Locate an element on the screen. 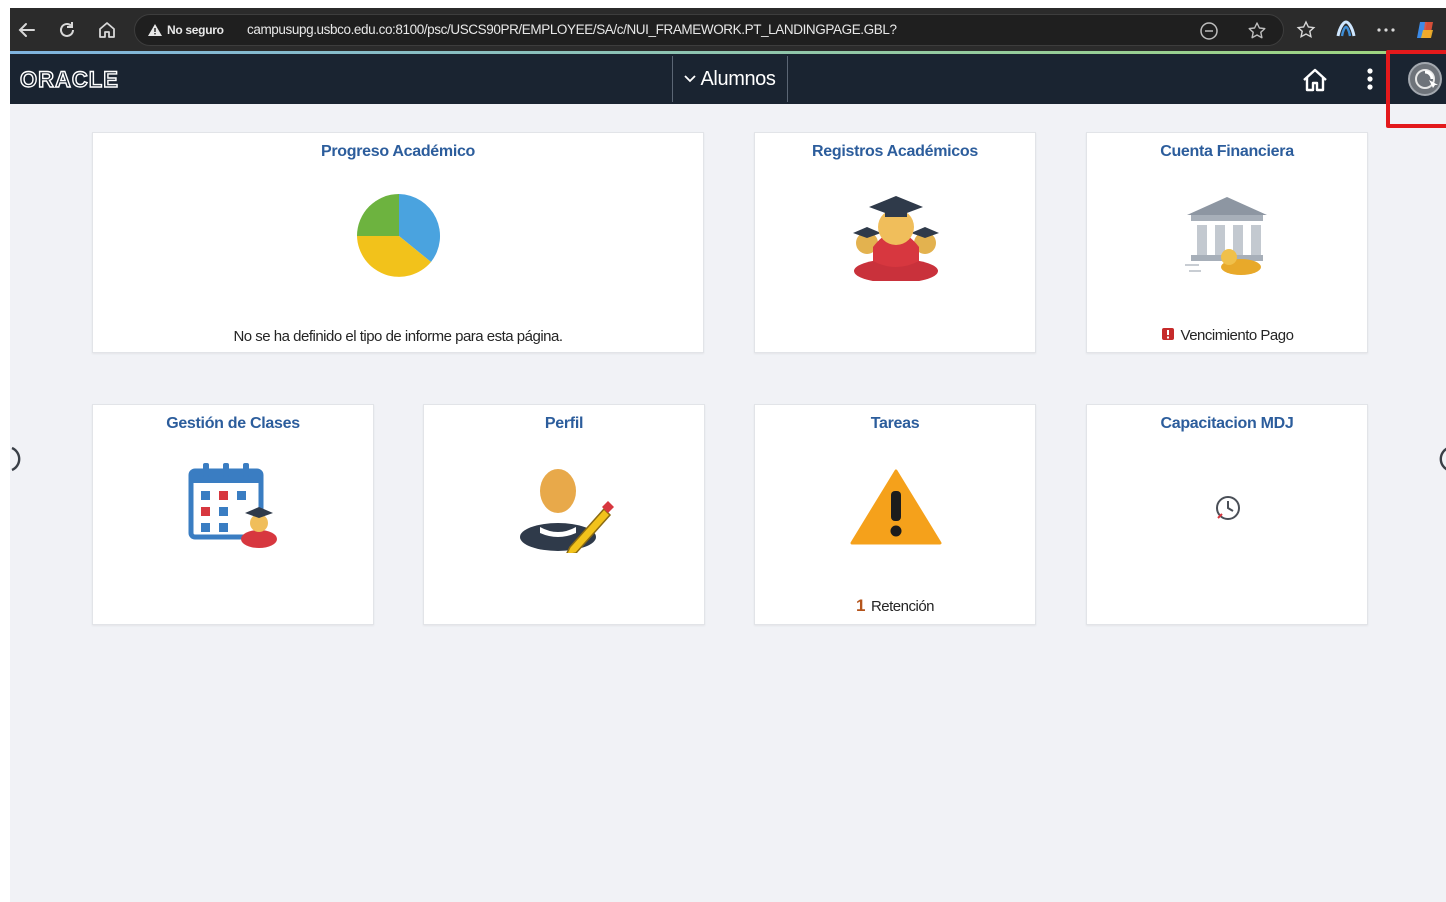  back-icon is located at coordinates (27, 30).